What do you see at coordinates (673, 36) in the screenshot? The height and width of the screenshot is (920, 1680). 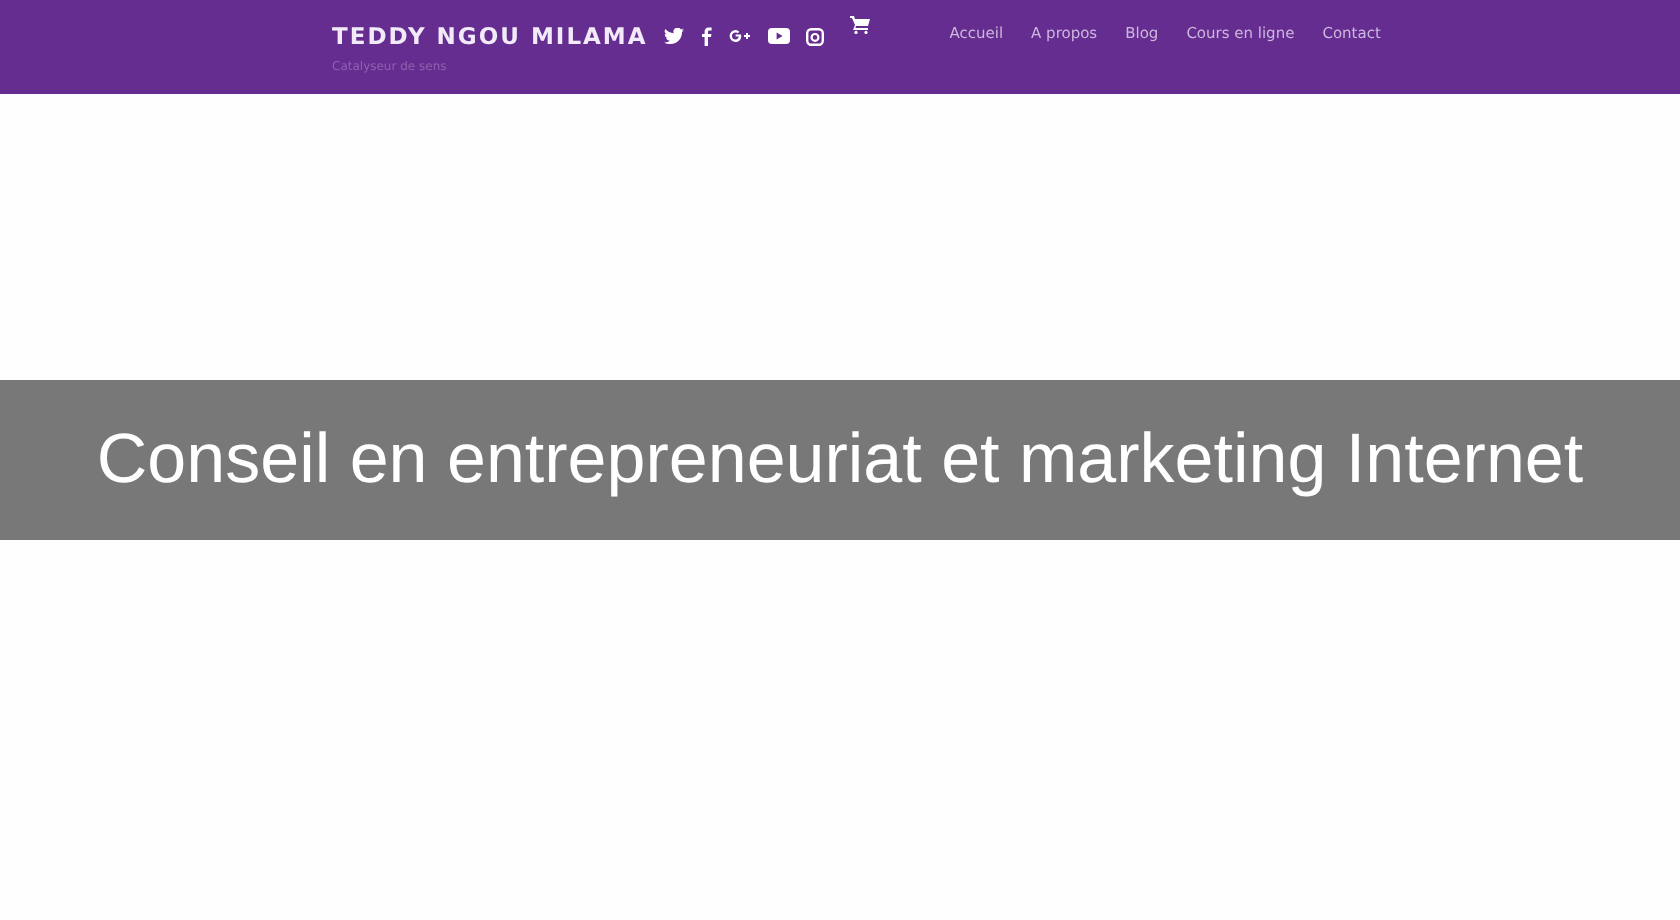 I see `twitter-icon` at bounding box center [673, 36].